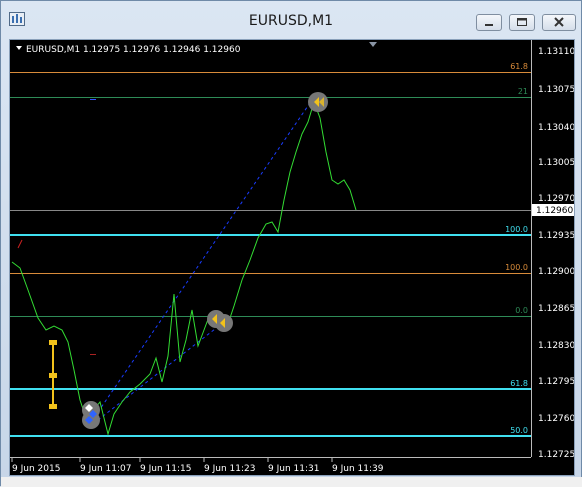  I want to click on title-bar: EURUSD,M1, so click(291, 20).